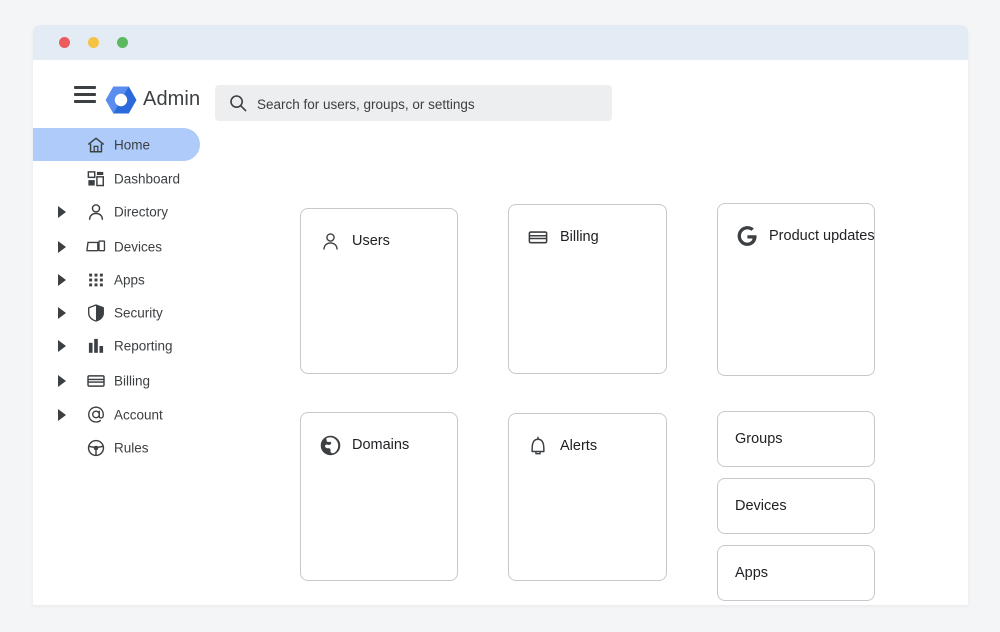 Image resolution: width=1000 pixels, height=632 pixels. Describe the element at coordinates (822, 236) in the screenshot. I see `card-title: Product updates` at that location.